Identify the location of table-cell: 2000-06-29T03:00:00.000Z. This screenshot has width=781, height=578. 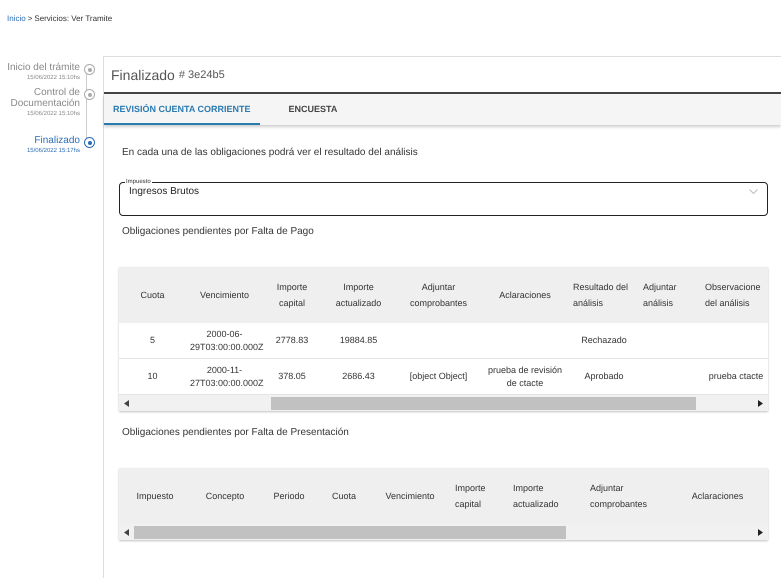
(224, 340).